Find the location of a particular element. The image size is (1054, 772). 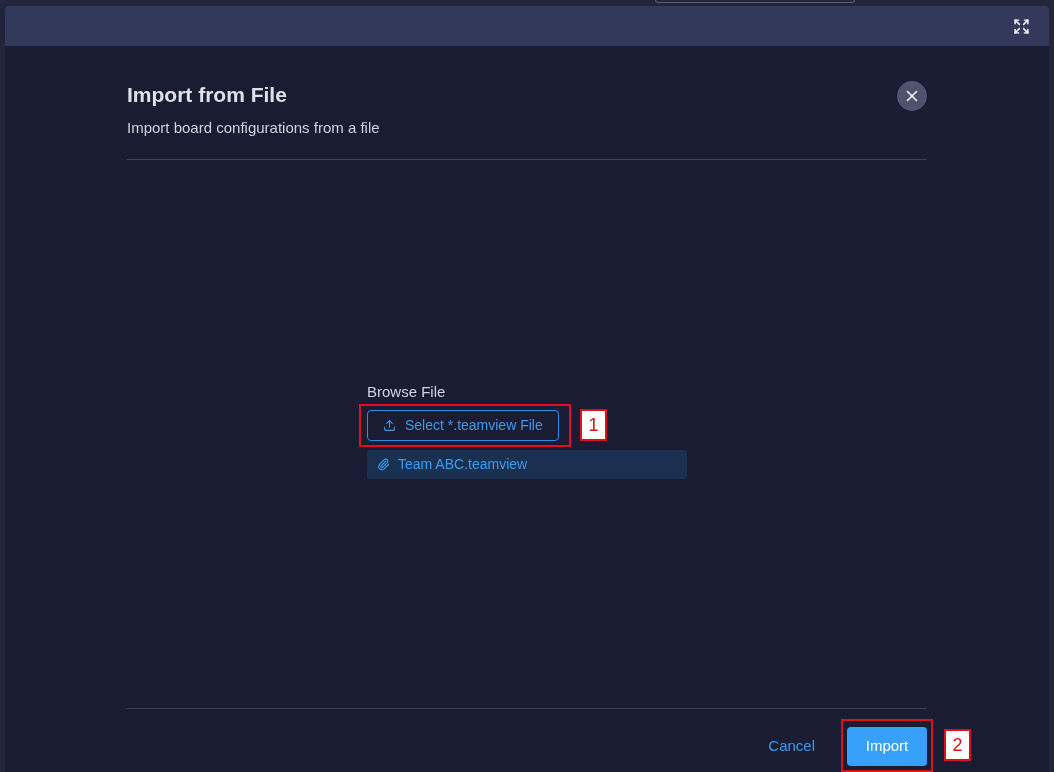

expand-icon is located at coordinates (1021, 26).